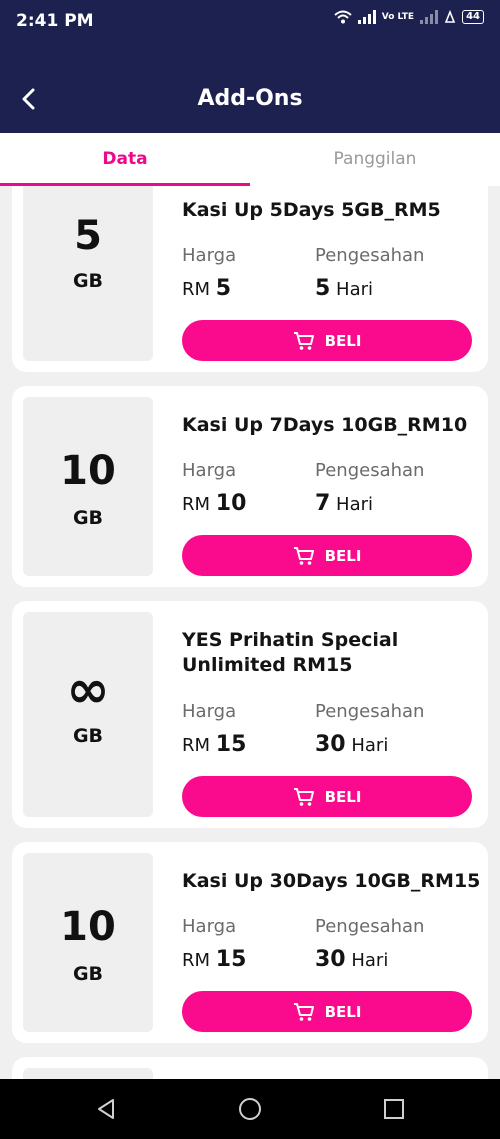 This screenshot has height=1139, width=500. What do you see at coordinates (331, 881) in the screenshot?
I see `plan-name: Kasi Up 30Days 10GB_RM15` at bounding box center [331, 881].